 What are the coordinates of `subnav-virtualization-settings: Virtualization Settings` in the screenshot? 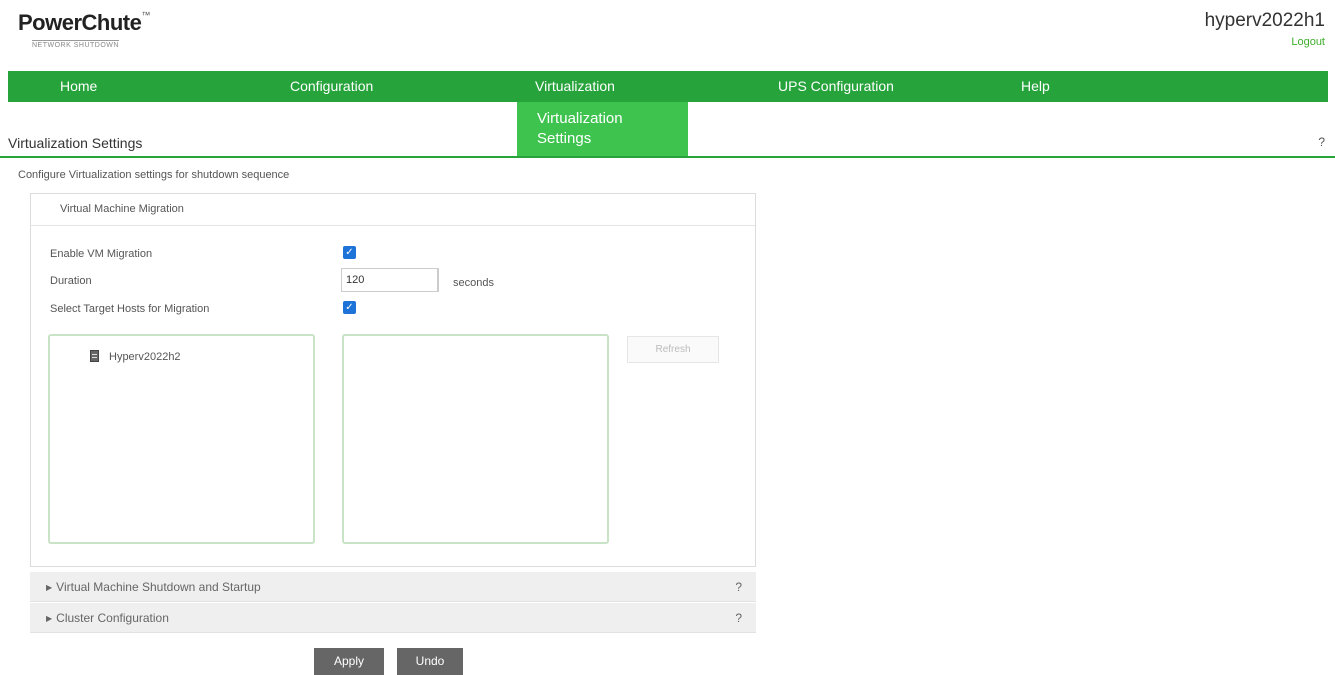 It's located at (602, 129).